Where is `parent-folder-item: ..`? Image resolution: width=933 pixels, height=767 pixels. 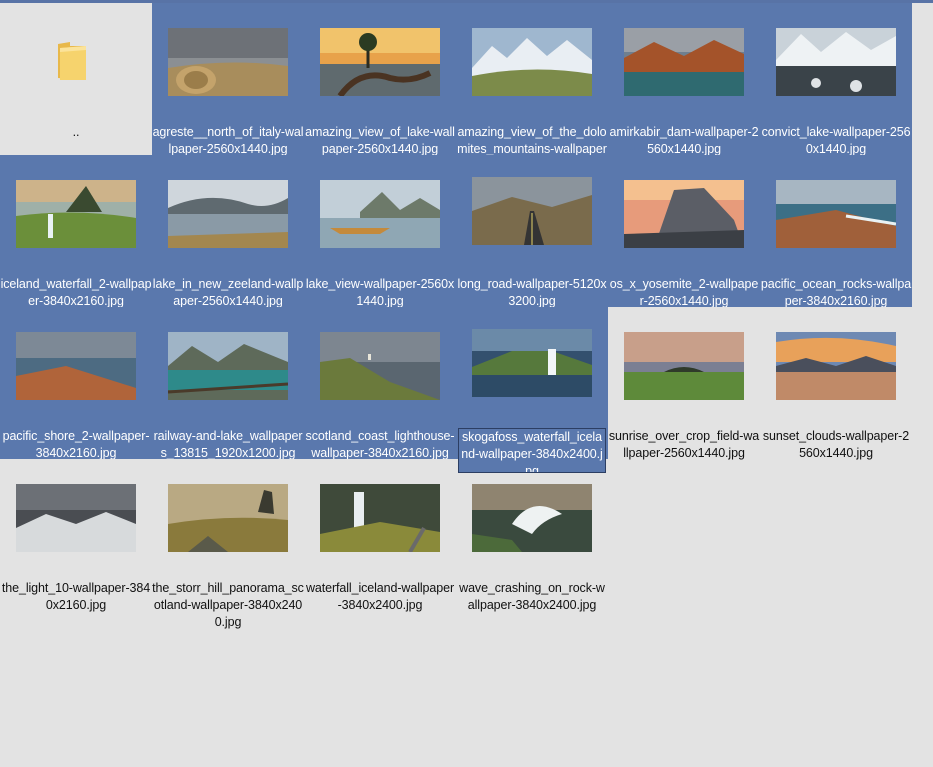 parent-folder-item: .. is located at coordinates (76, 79).